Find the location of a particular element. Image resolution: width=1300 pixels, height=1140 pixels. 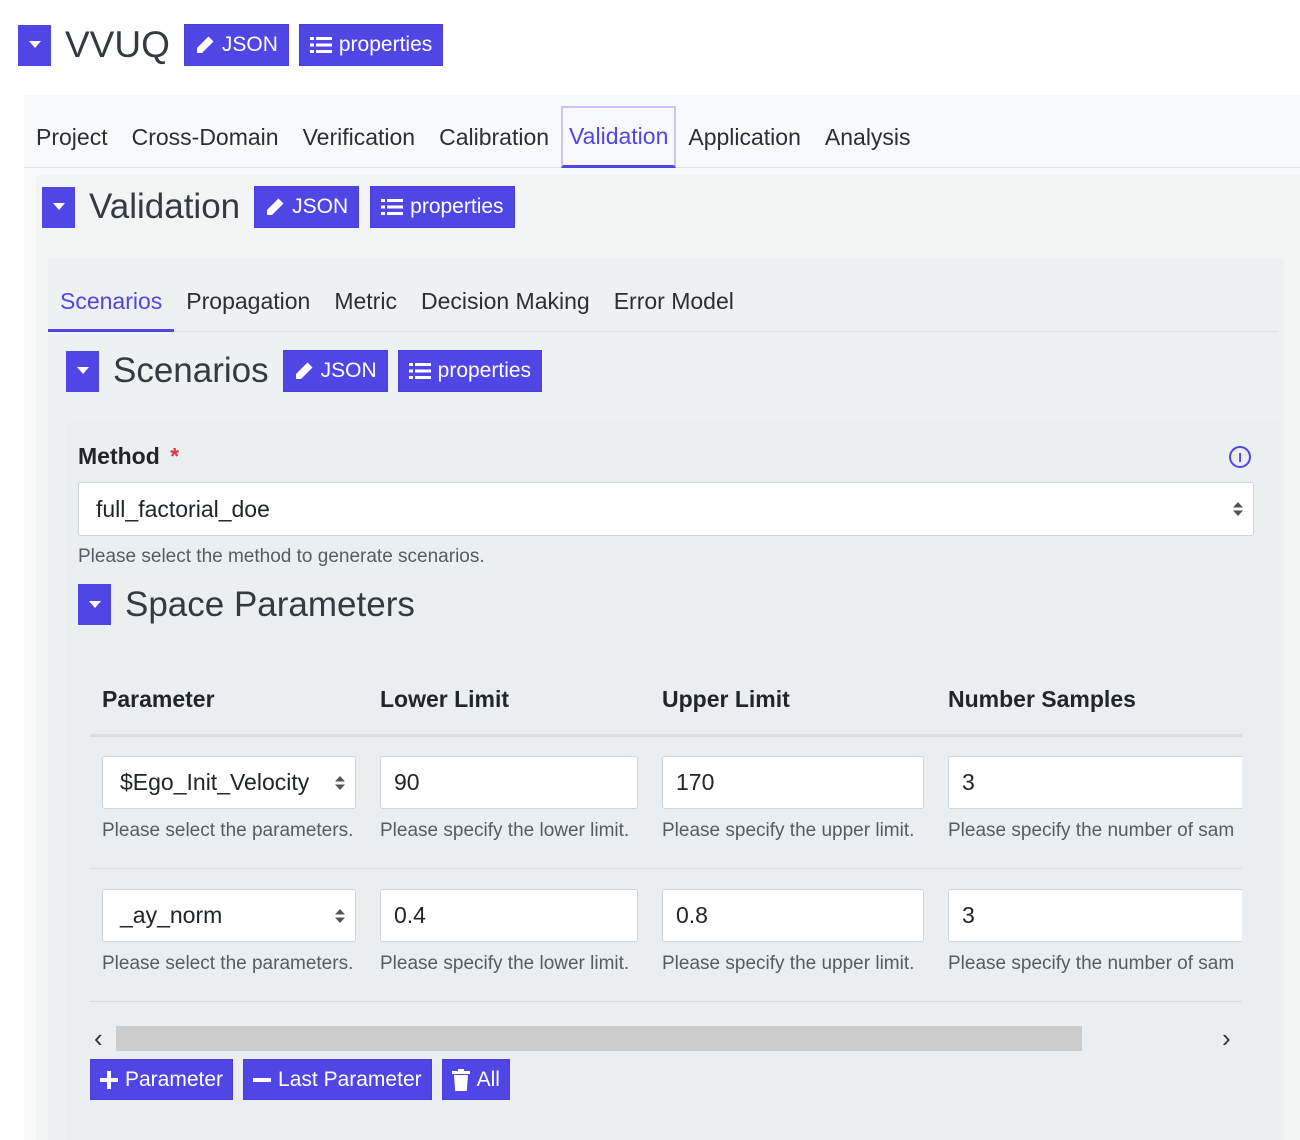

vvuq-json-button: JSON is located at coordinates (236, 45).